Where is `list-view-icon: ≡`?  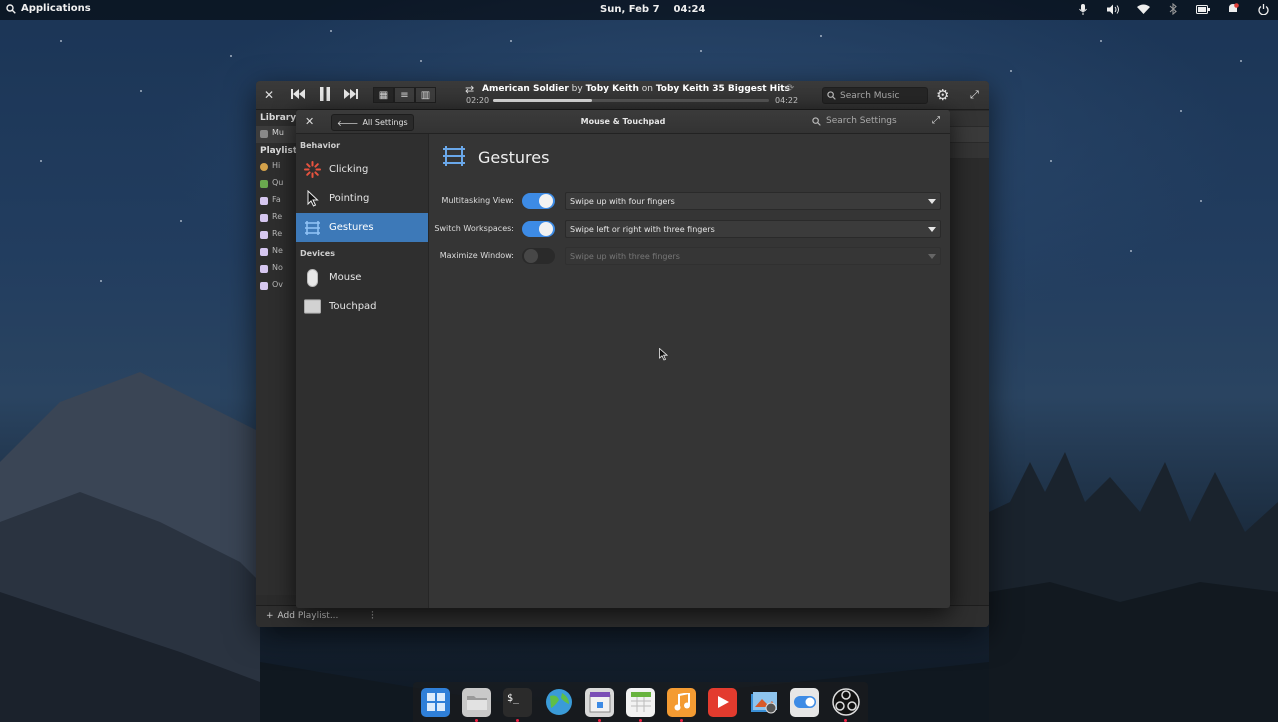
list-view-icon: ≡ is located at coordinates (404, 95).